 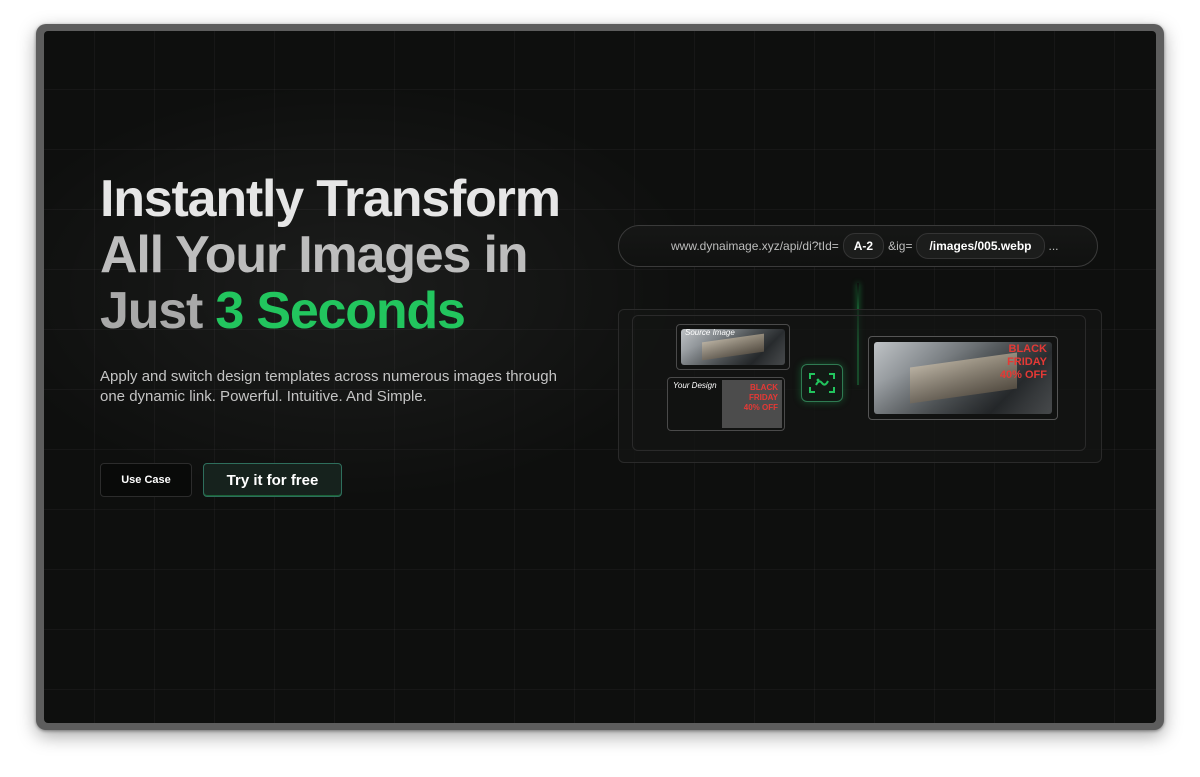 What do you see at coordinates (330, 199) in the screenshot?
I see `headline-line-1: Instantly Transform` at bounding box center [330, 199].